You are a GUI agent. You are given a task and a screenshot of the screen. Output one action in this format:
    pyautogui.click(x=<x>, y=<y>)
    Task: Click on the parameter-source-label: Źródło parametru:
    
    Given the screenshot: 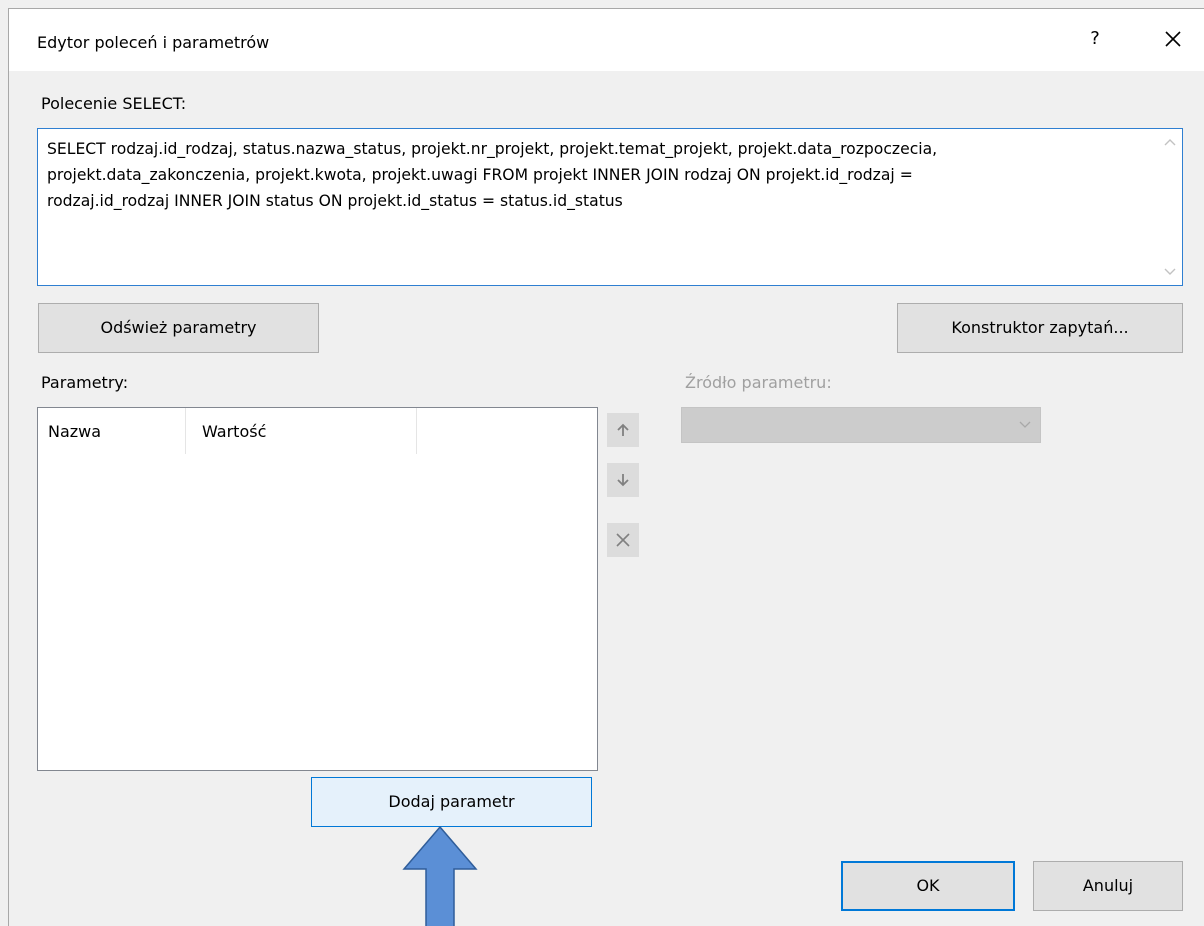 What is the action you would take?
    pyautogui.click(x=758, y=382)
    